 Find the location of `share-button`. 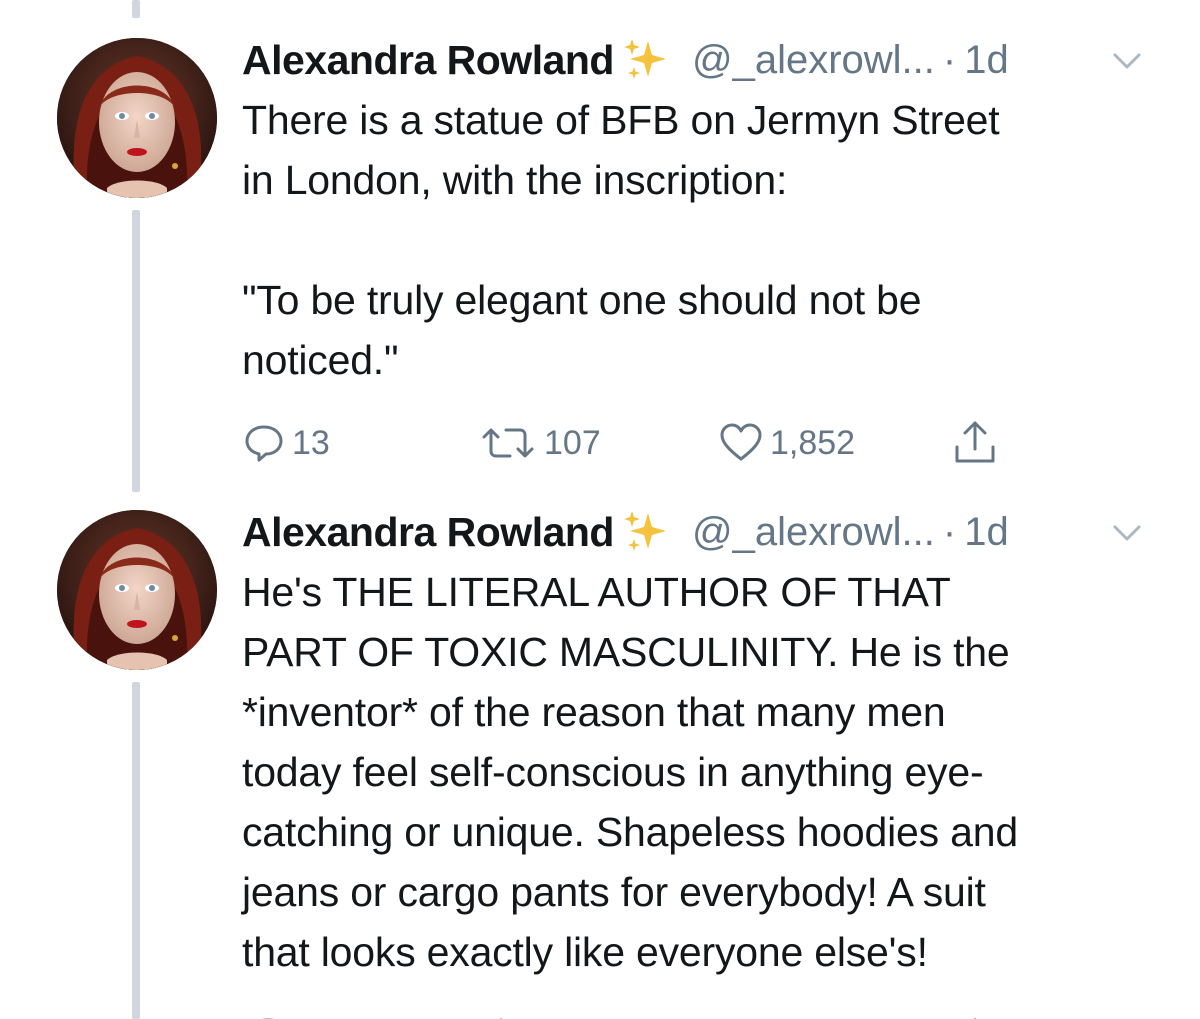

share-button is located at coordinates (978, 443).